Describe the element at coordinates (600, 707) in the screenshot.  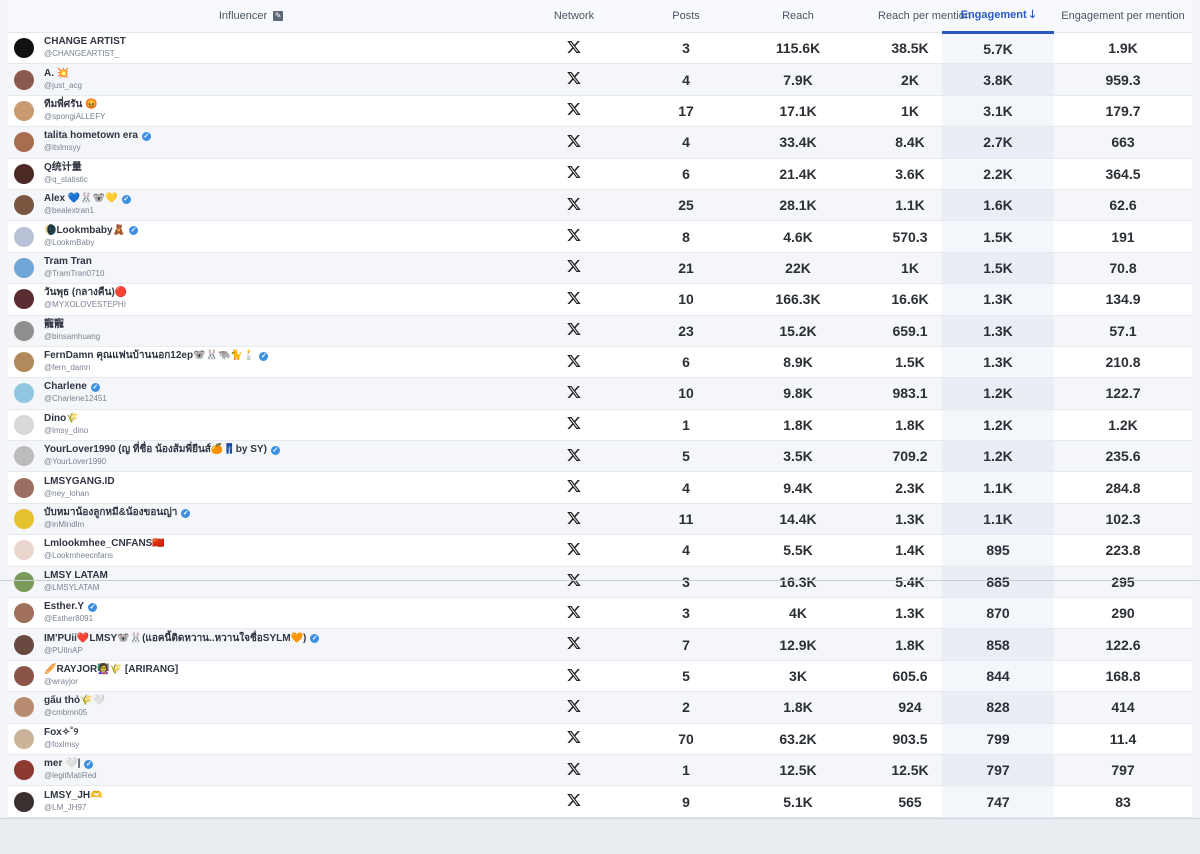
I see `table-row: gấu thỏ🌾🤍 @cmbmn05 2 1.8K 924 828 414` at that location.